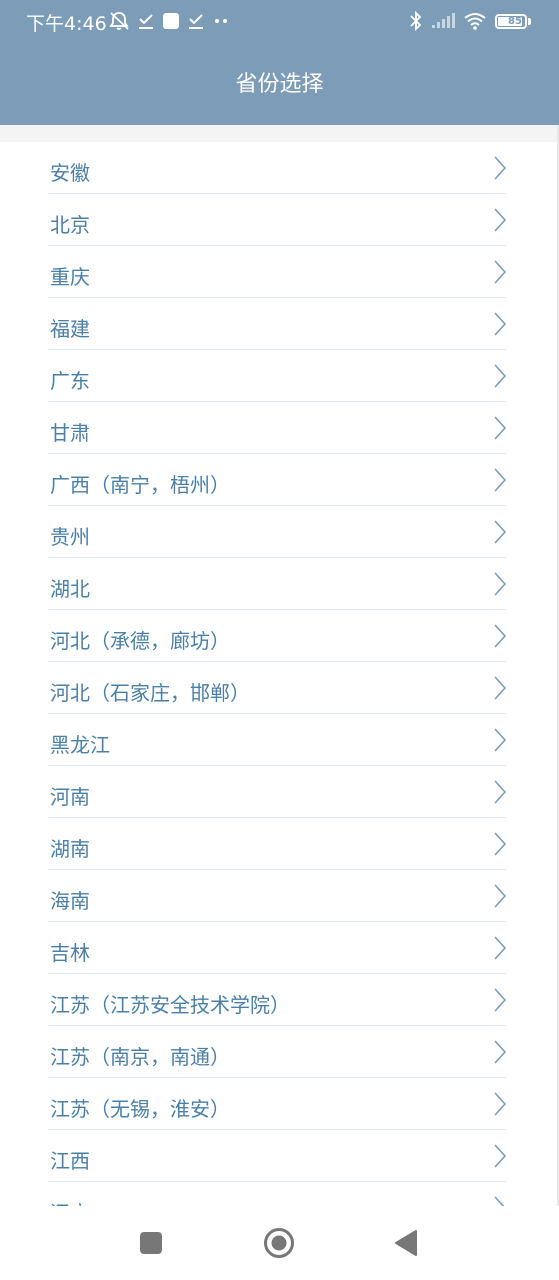 This screenshot has height=1280, width=559. What do you see at coordinates (279, 896) in the screenshot?
I see `list-item: 海南` at bounding box center [279, 896].